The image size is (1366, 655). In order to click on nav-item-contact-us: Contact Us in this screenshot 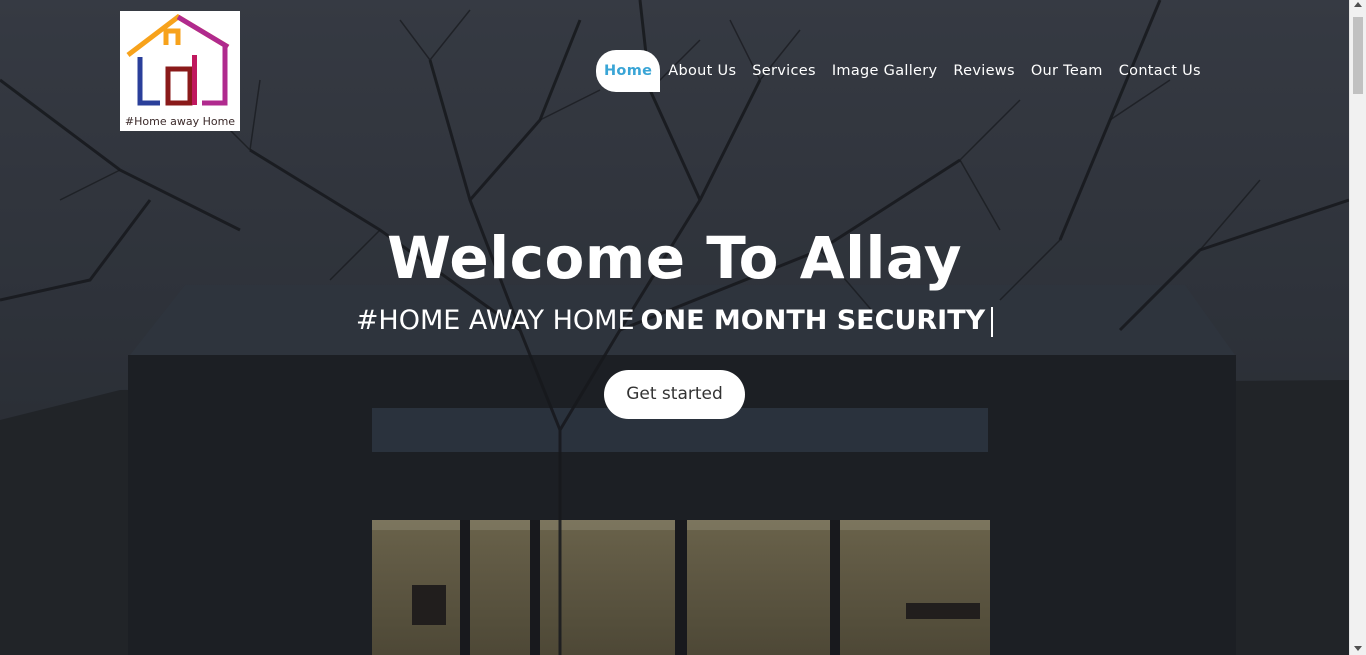, I will do `click(1160, 71)`.